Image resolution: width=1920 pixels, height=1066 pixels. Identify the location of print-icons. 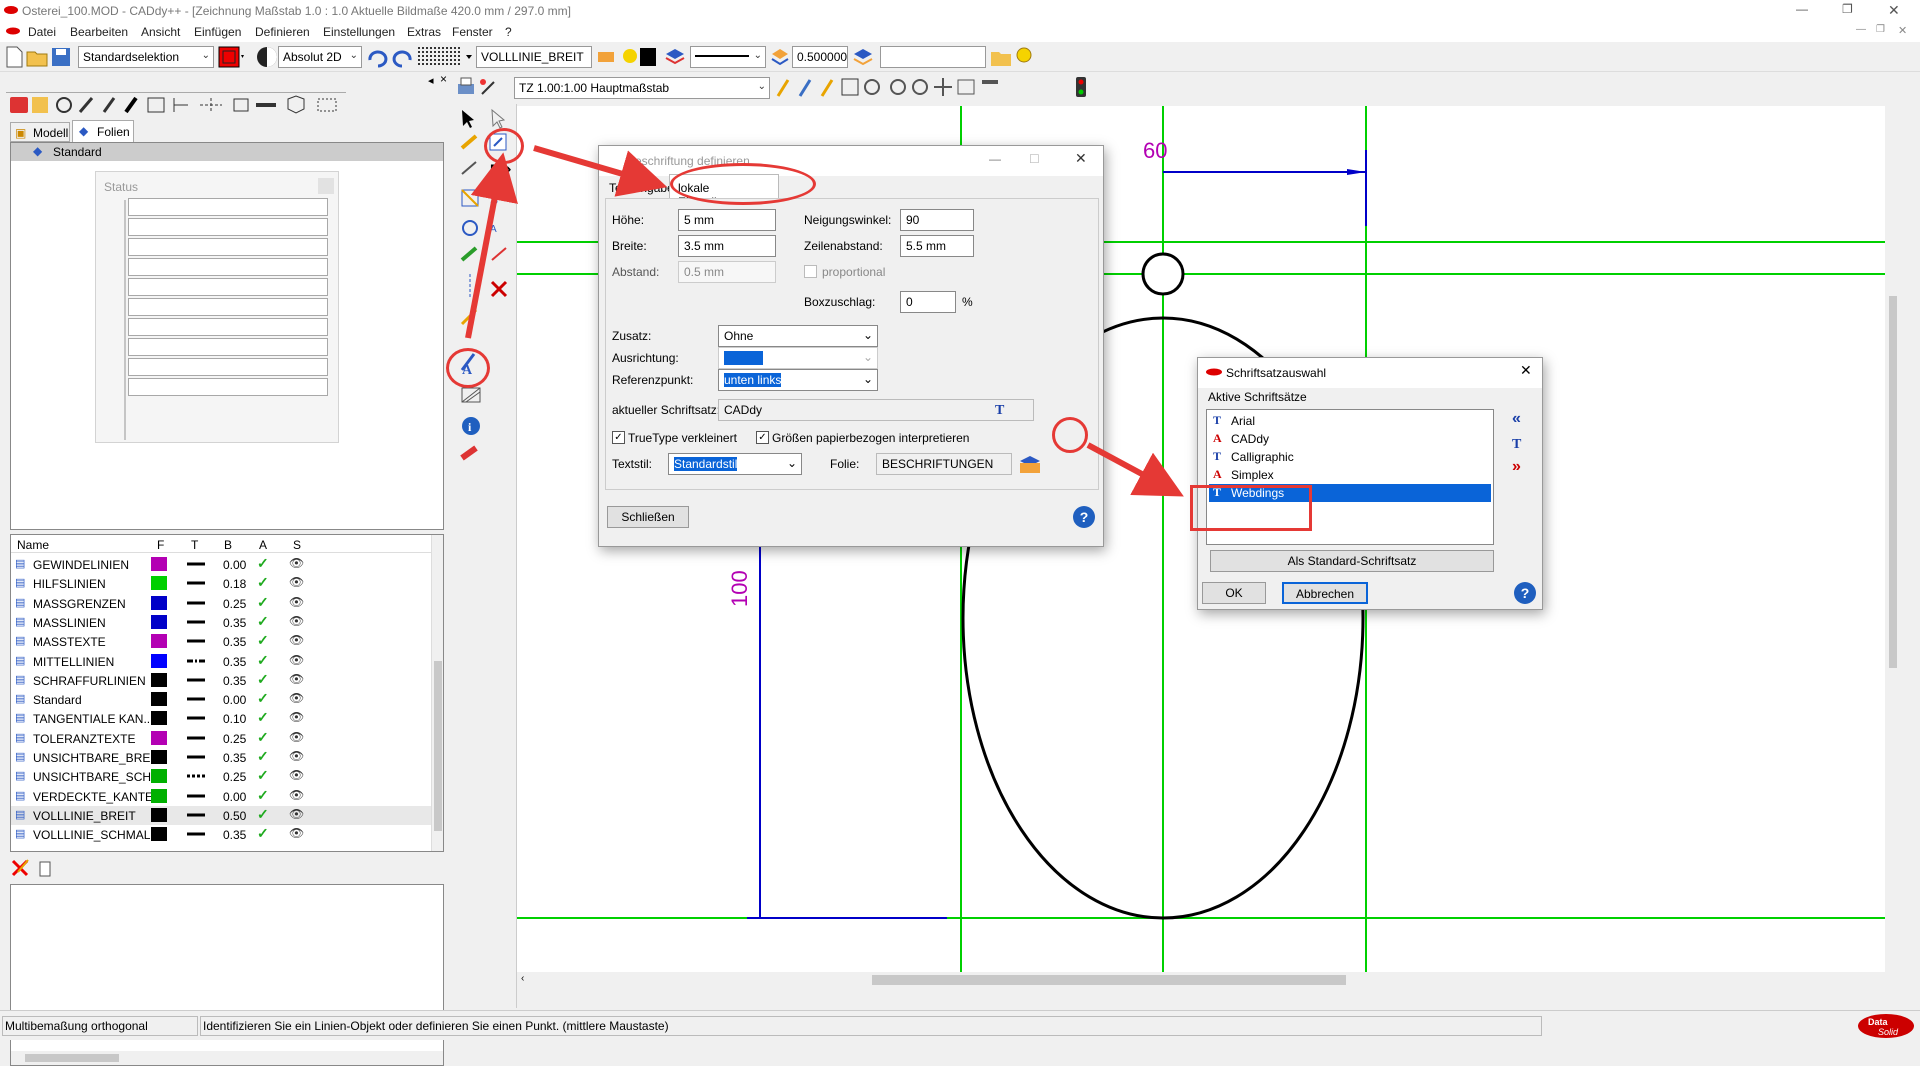
(477, 87).